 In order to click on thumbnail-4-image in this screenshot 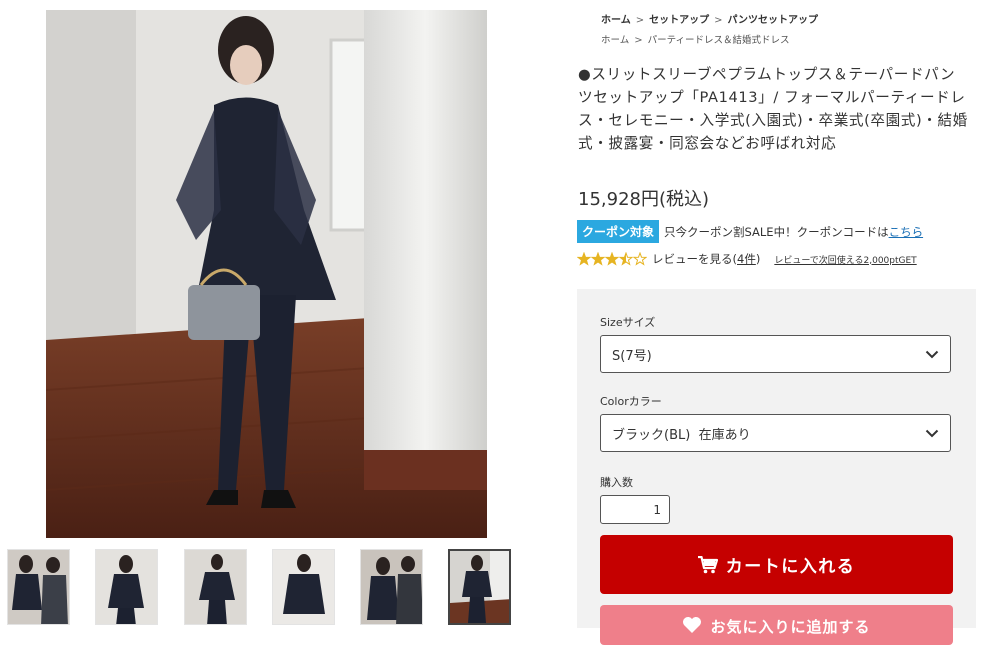, I will do `click(303, 587)`.